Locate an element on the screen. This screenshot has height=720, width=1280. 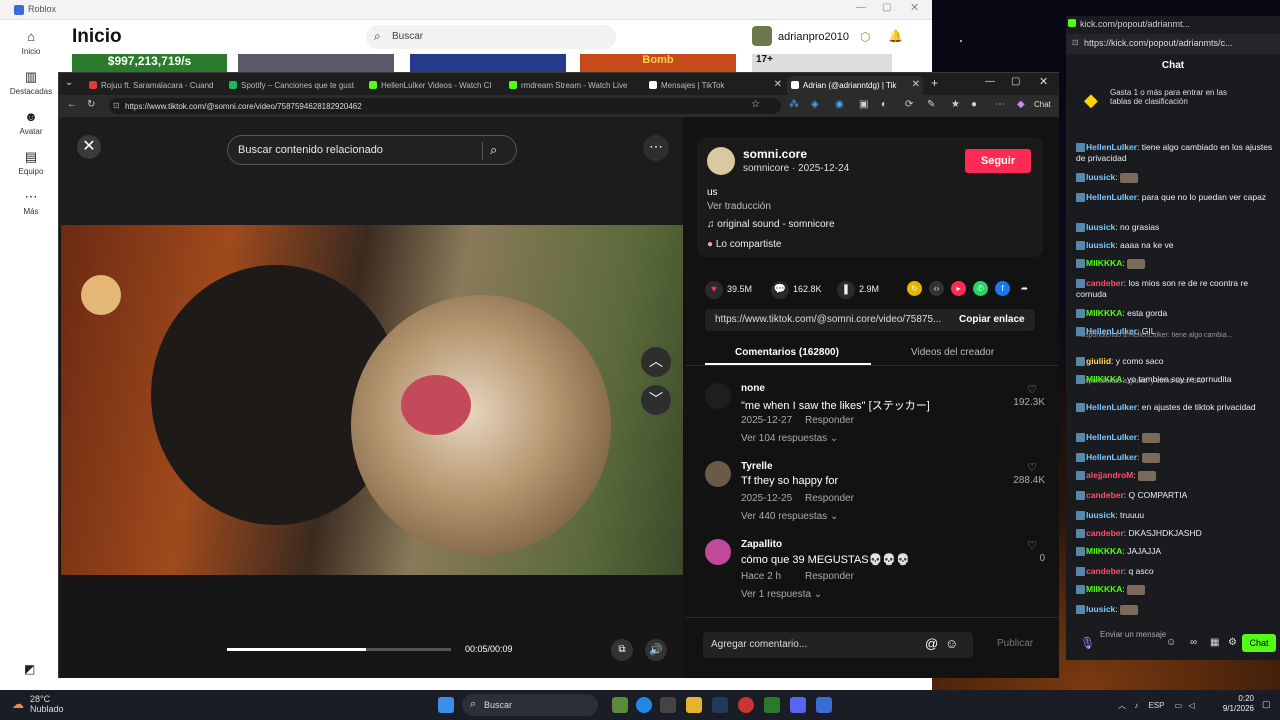
game-tile: $997,213,719/s is located at coordinates (149, 63).